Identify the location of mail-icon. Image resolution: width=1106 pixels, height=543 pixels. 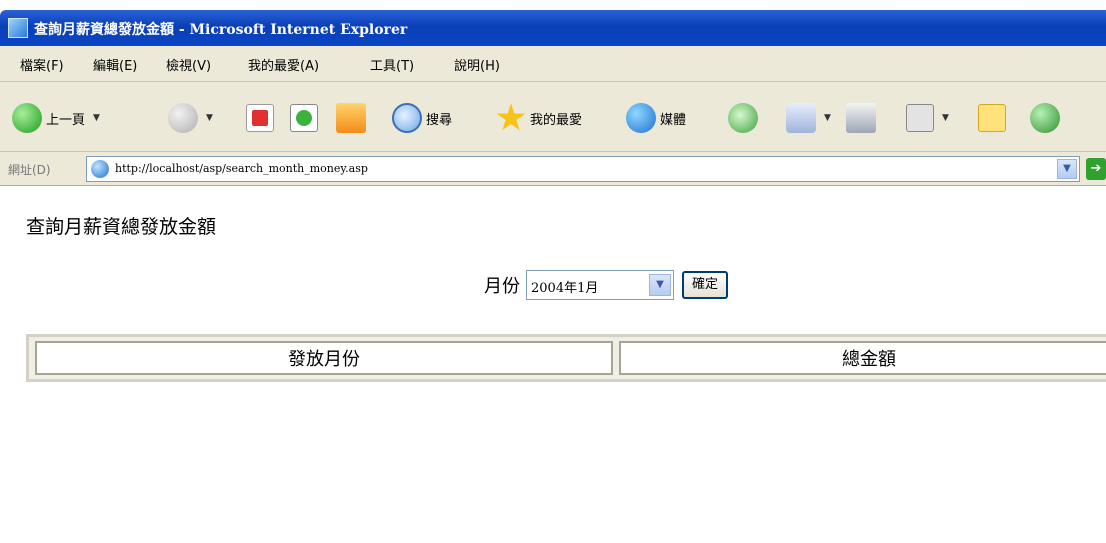
(801, 118).